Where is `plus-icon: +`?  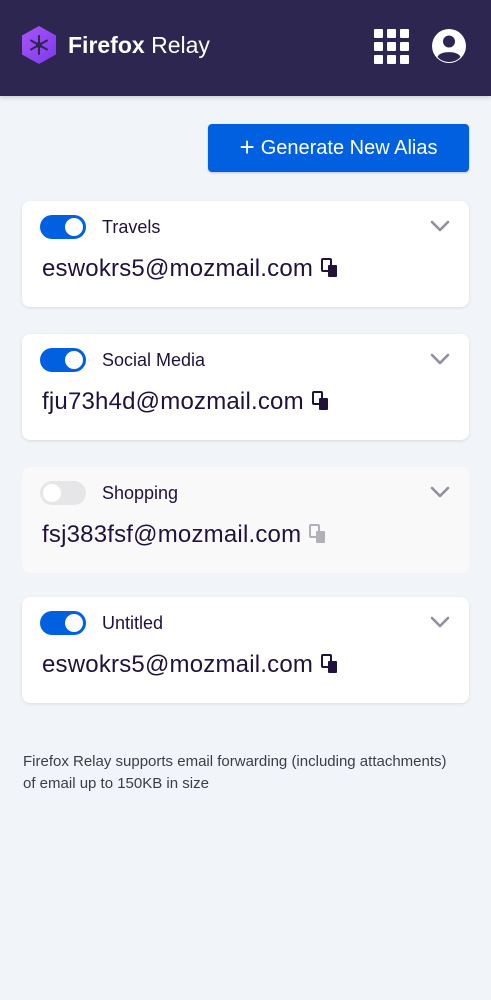
plus-icon: + is located at coordinates (247, 147).